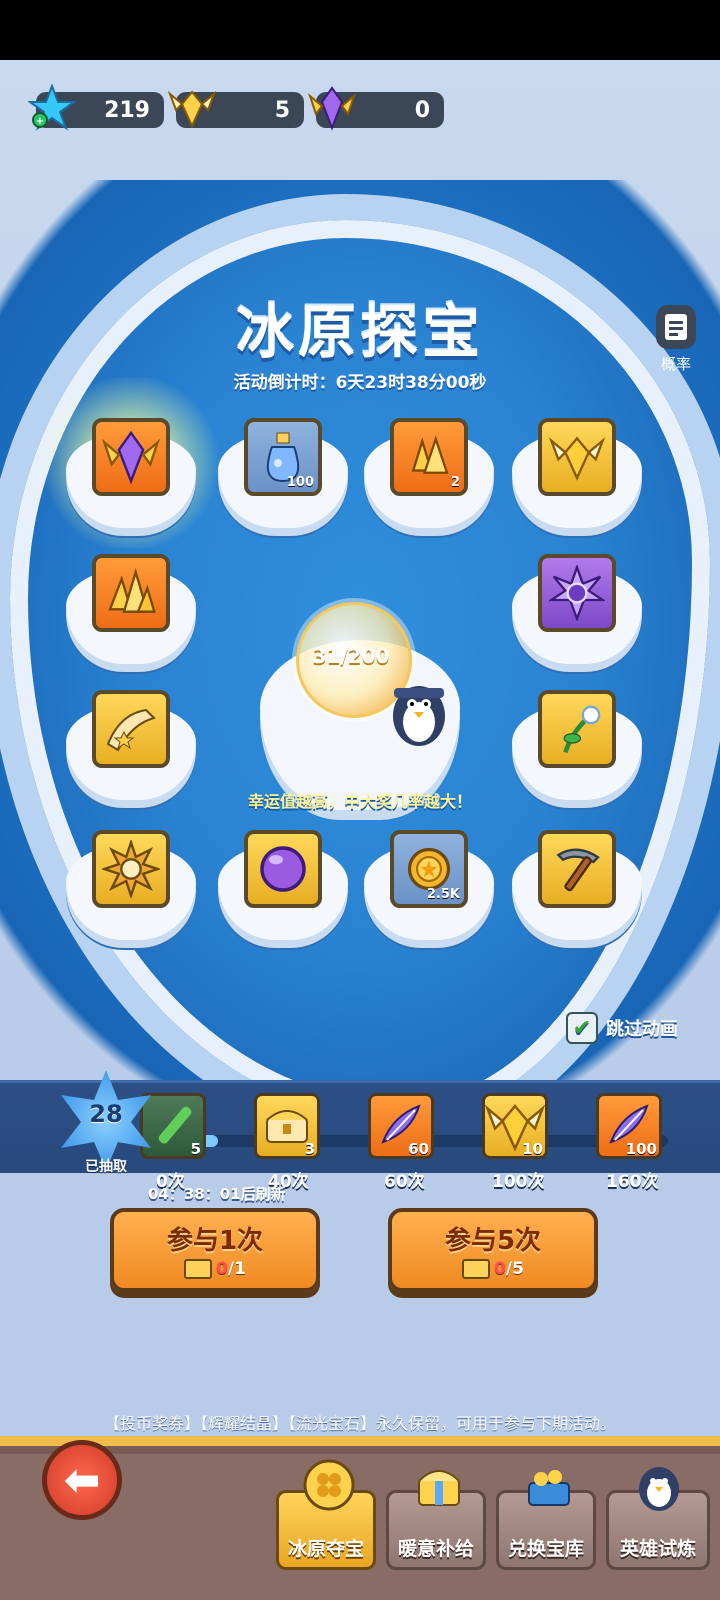 The width and height of the screenshot is (720, 1600). I want to click on tab-hero-trial: 英雄试炼, so click(658, 1518).